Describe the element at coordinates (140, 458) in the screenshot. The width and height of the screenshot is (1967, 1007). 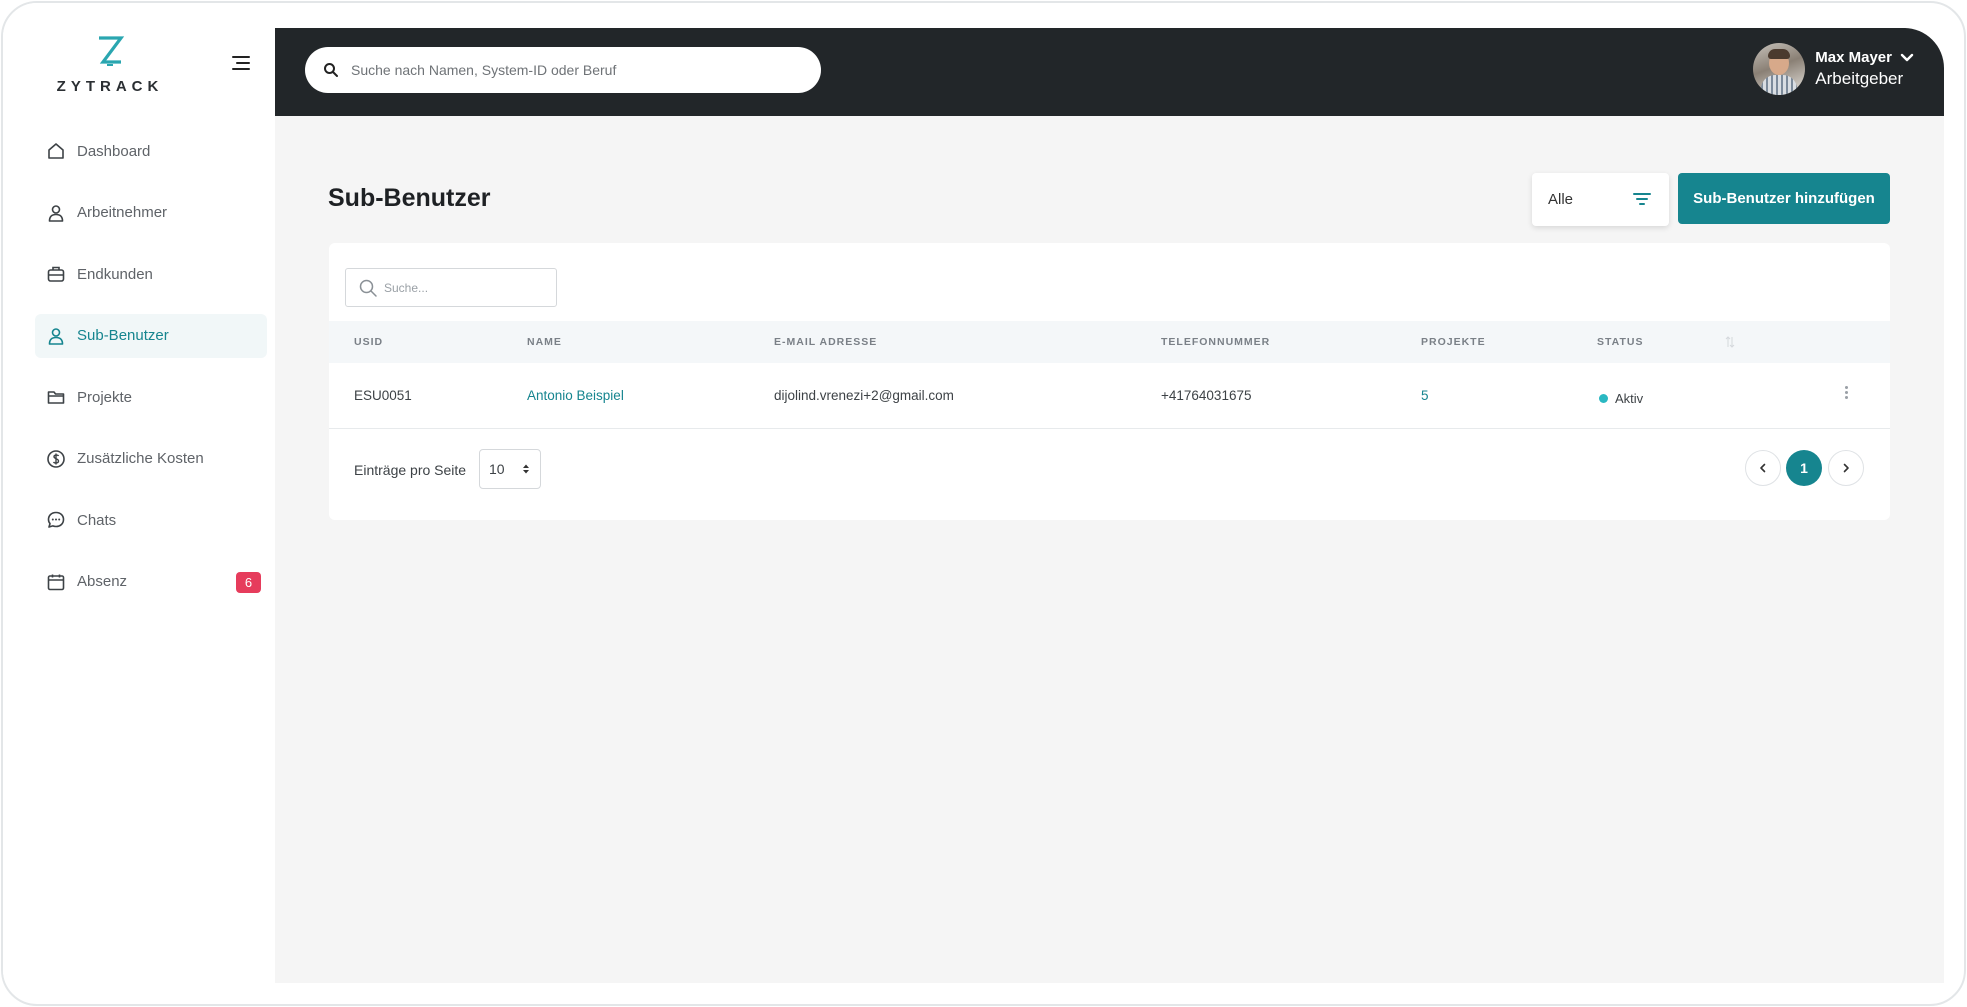
I see `sidebar-item-label: Zusätzliche Kosten` at that location.